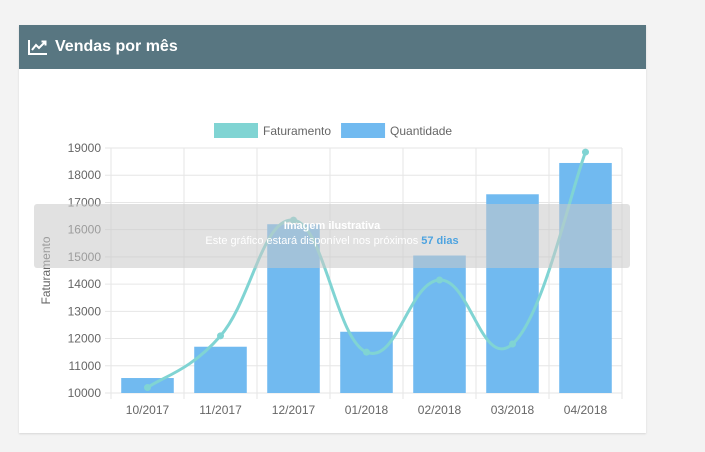  Describe the element at coordinates (85, 148) in the screenshot. I see `y-tick-label: 19000` at that location.